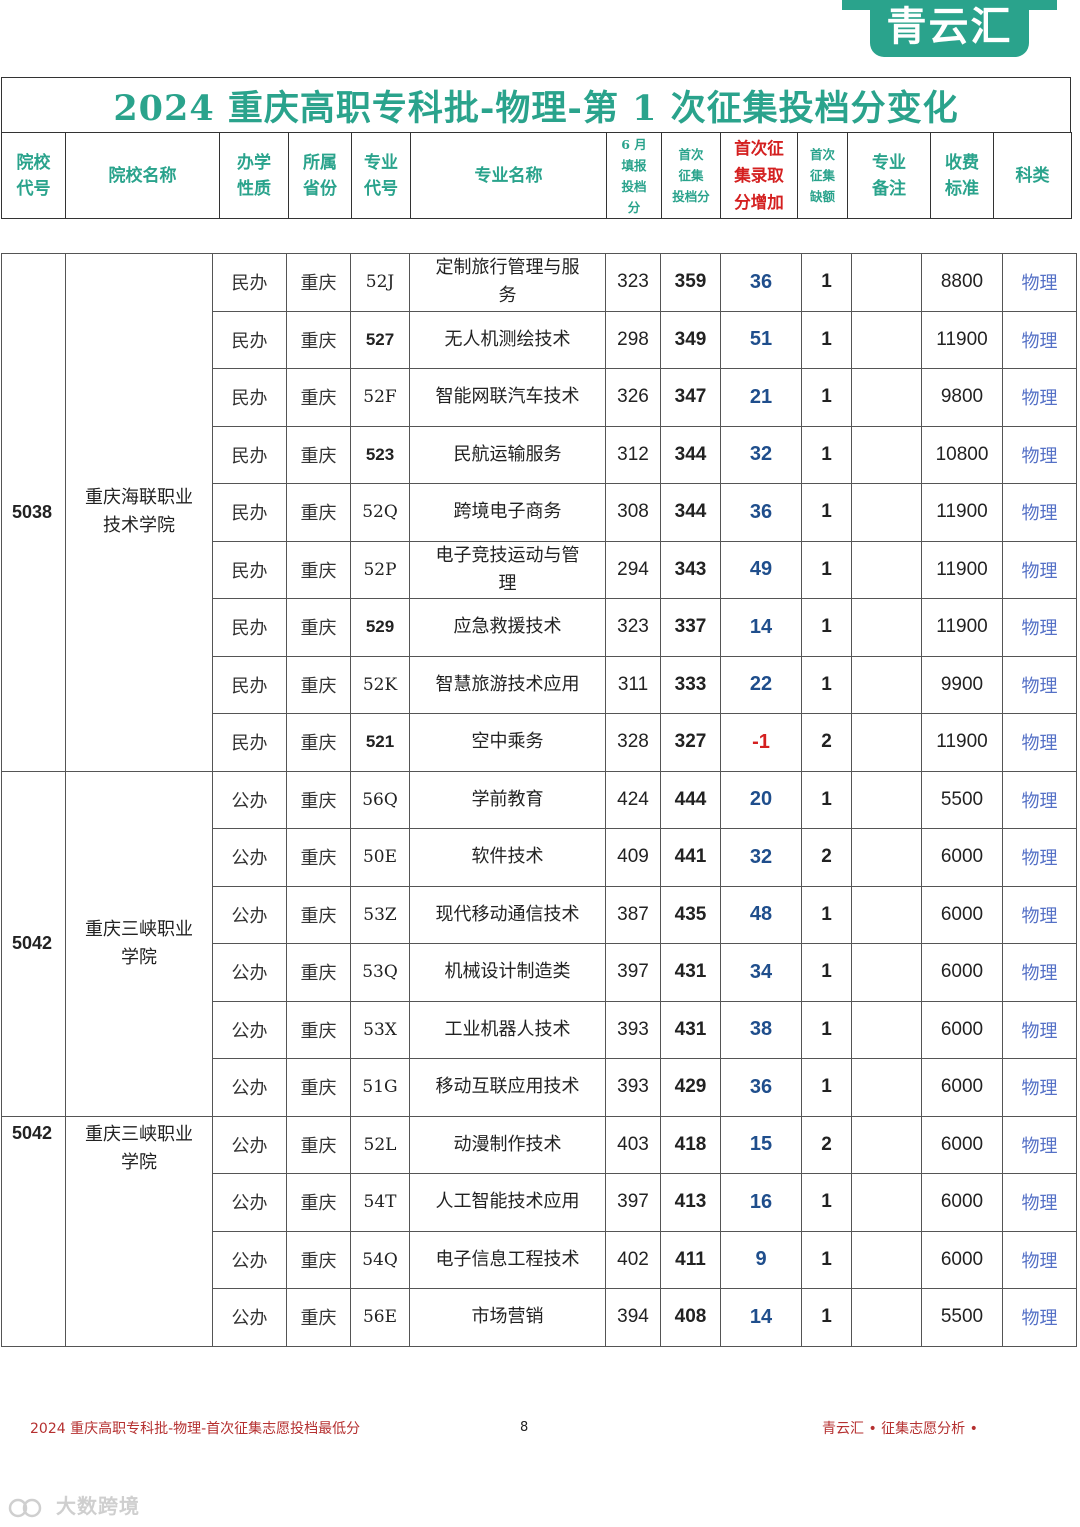 The height and width of the screenshot is (1527, 1080). Describe the element at coordinates (826, 857) in the screenshot. I see `vacancy-cell: 2` at that location.